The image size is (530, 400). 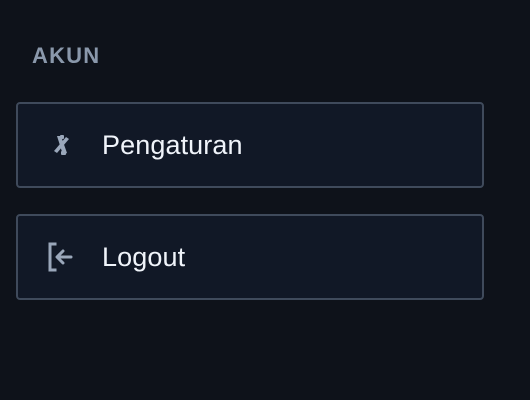 What do you see at coordinates (172, 144) in the screenshot?
I see `settings-menu-label: Pengaturan` at bounding box center [172, 144].